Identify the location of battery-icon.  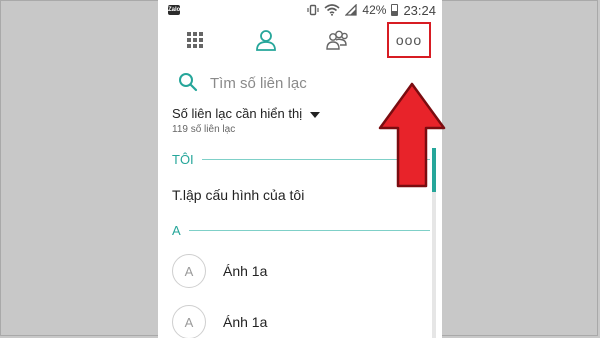
(395, 10).